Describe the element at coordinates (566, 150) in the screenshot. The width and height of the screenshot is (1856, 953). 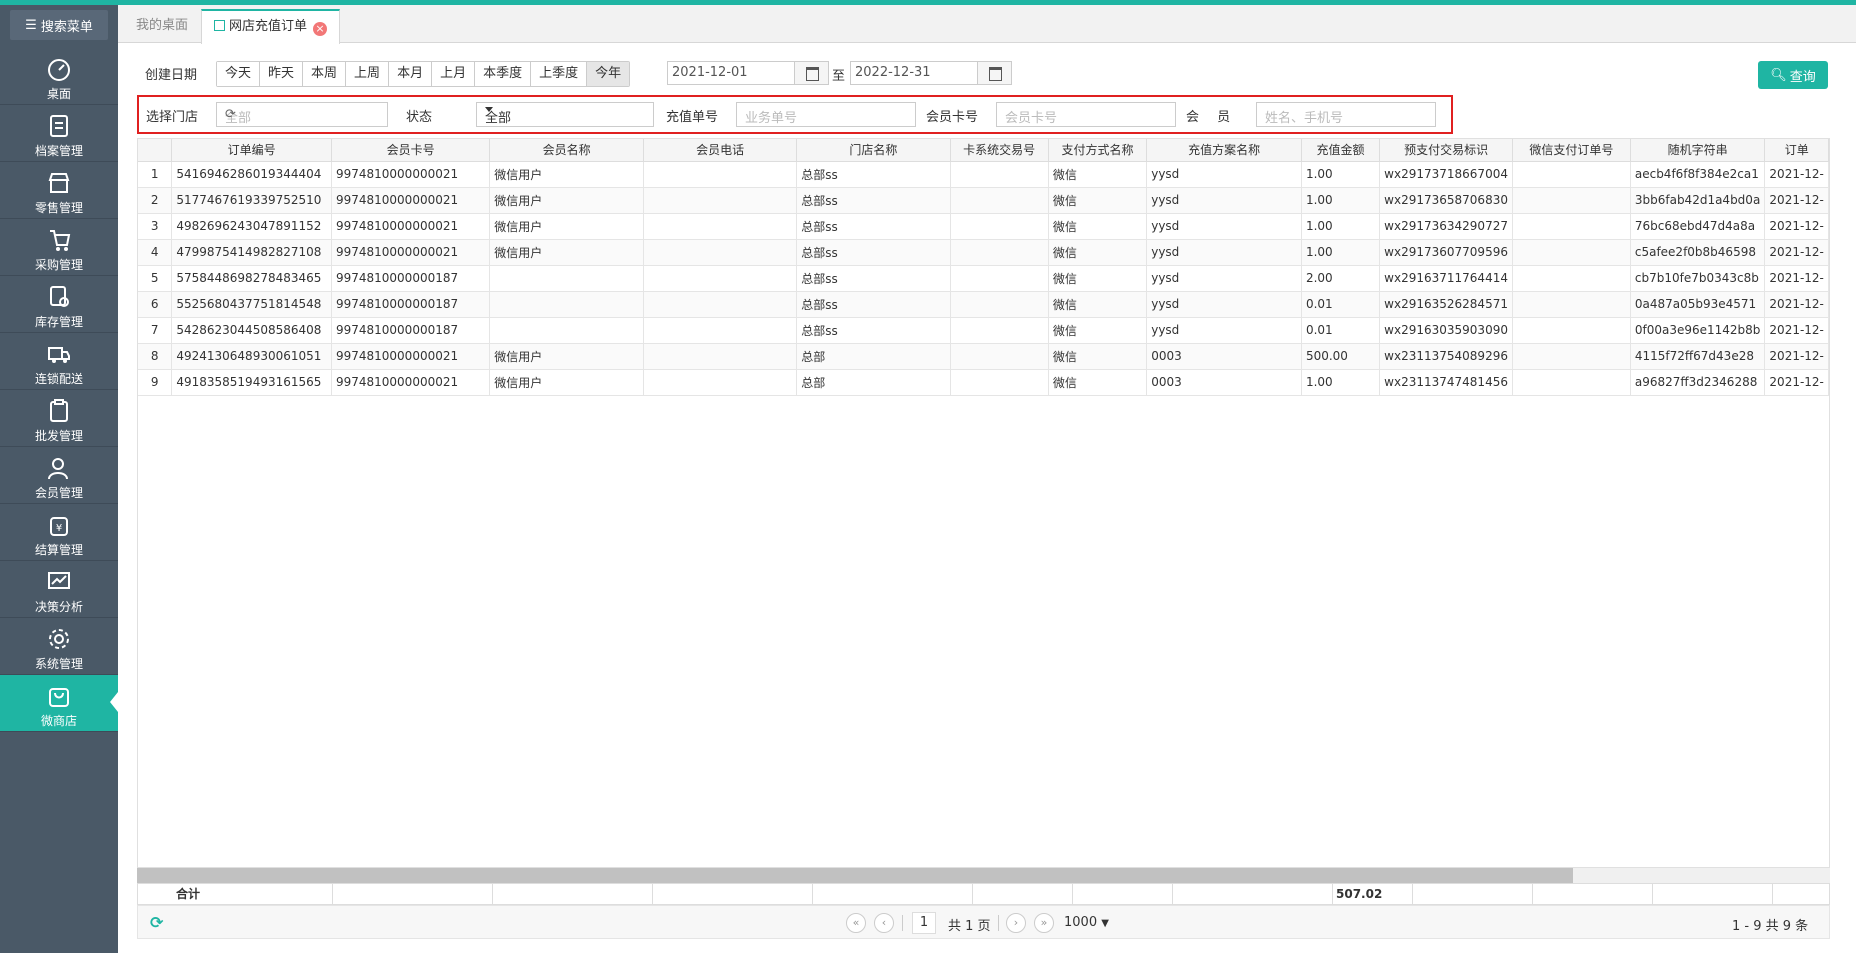
I see `column-header: 会员名称` at that location.